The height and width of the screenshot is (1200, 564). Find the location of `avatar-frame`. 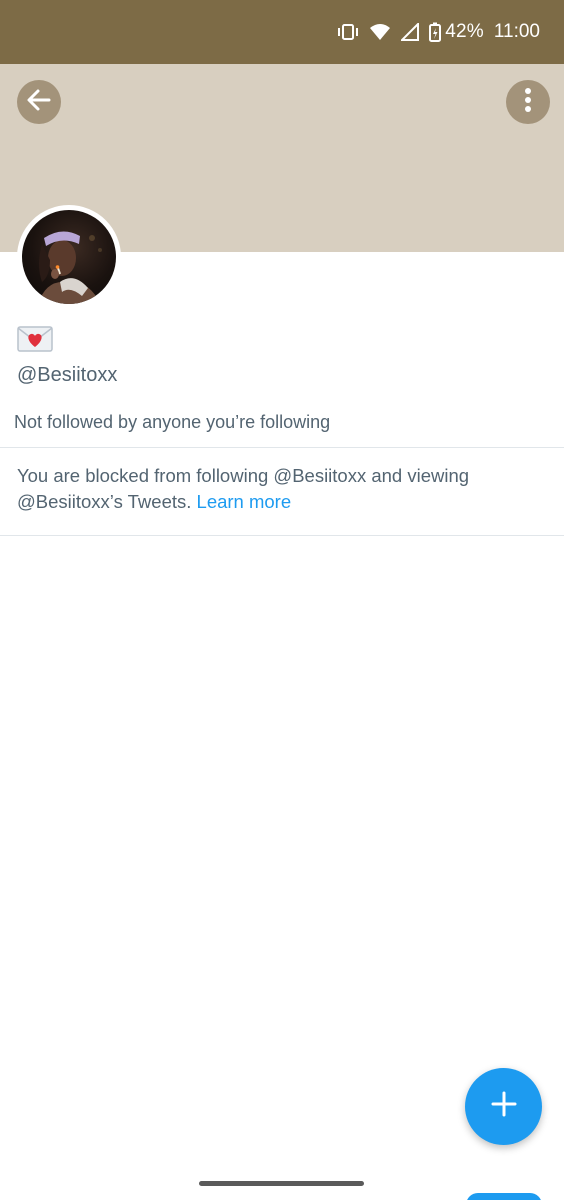

avatar-frame is located at coordinates (69, 257).